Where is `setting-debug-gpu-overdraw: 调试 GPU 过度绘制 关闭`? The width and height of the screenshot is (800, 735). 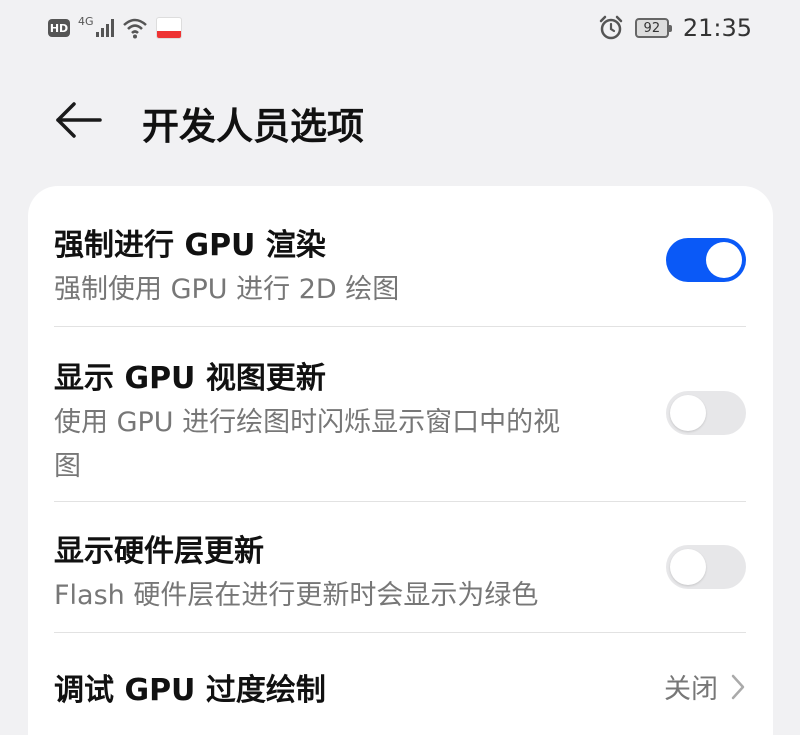
setting-debug-gpu-overdraw: 调试 GPU 过度绘制 关闭 is located at coordinates (400, 684).